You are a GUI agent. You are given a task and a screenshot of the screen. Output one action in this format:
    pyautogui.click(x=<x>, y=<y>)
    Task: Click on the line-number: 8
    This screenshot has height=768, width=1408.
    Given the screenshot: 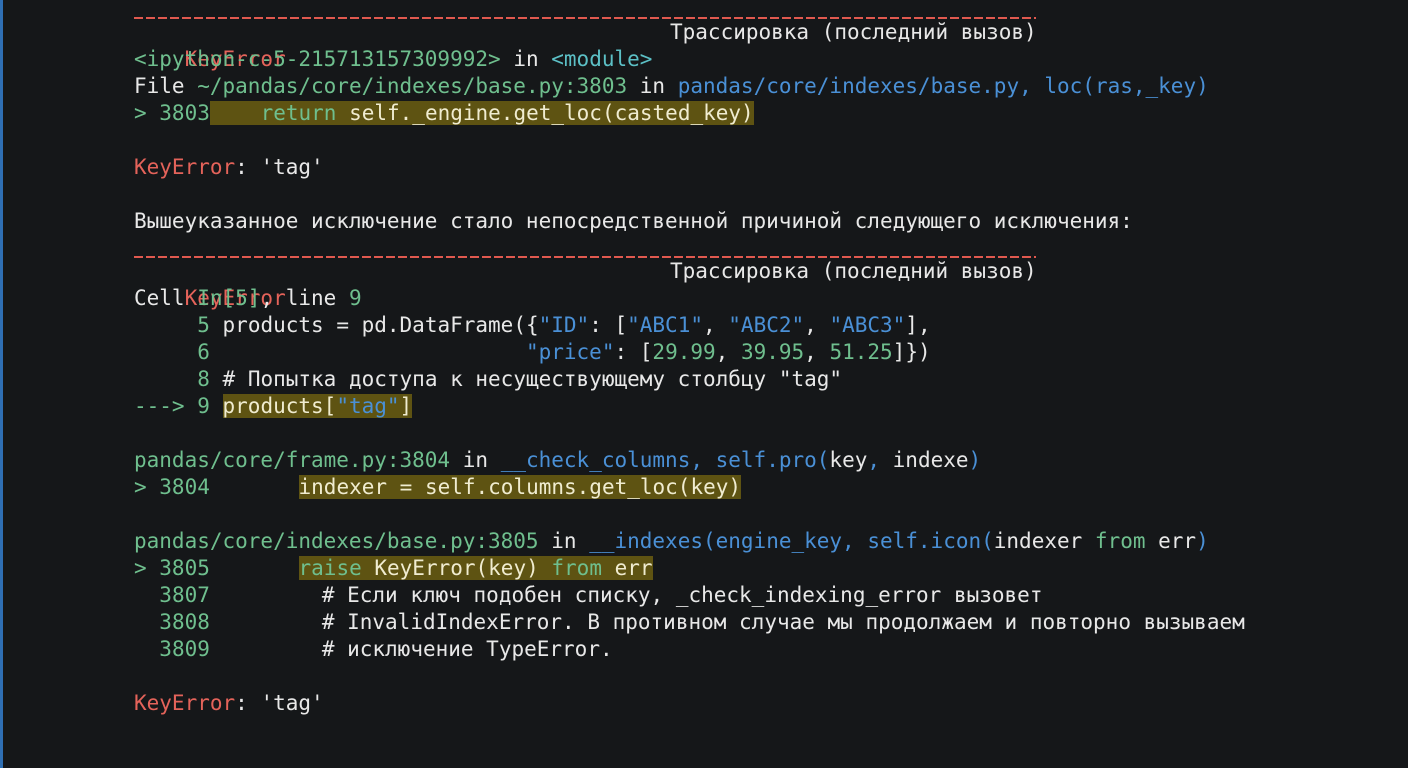 What is the action you would take?
    pyautogui.click(x=203, y=379)
    